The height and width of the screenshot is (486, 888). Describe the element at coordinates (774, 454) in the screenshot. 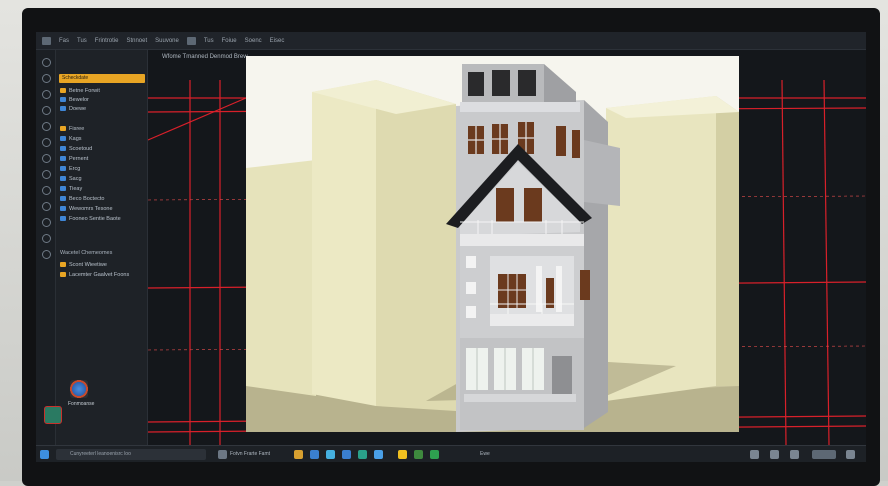

I see `volume-icon` at that location.